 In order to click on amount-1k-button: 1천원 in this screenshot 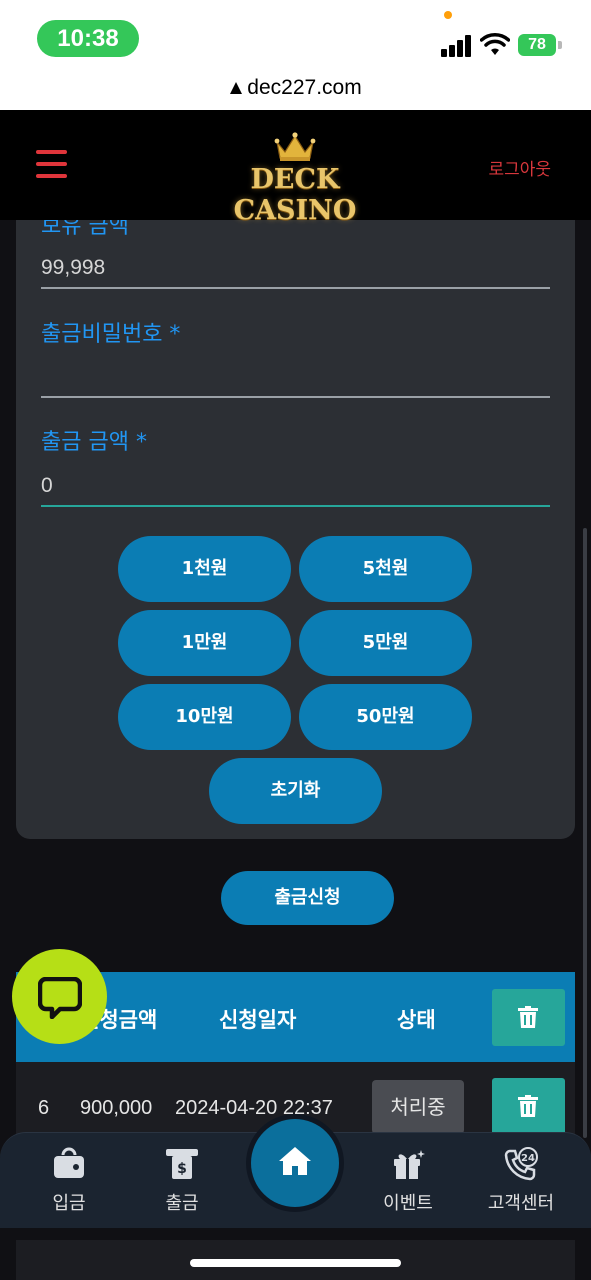, I will do `click(204, 569)`.